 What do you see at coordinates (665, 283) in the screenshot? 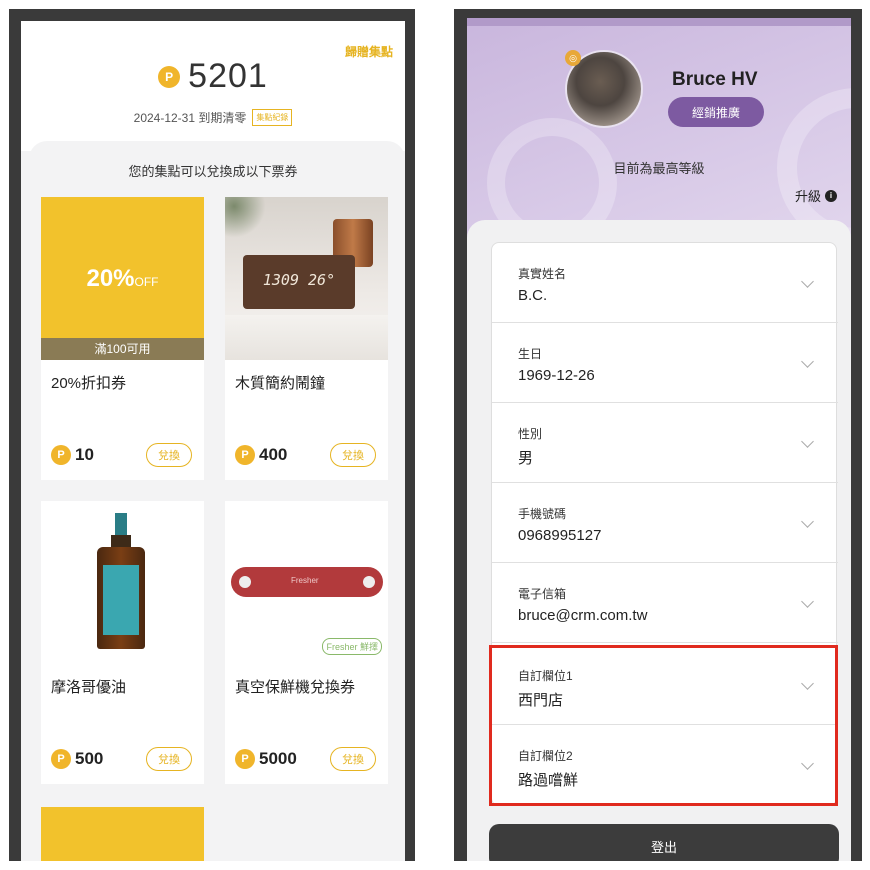
I see `field-real-name: 真實姓名 B.C.` at bounding box center [665, 283].